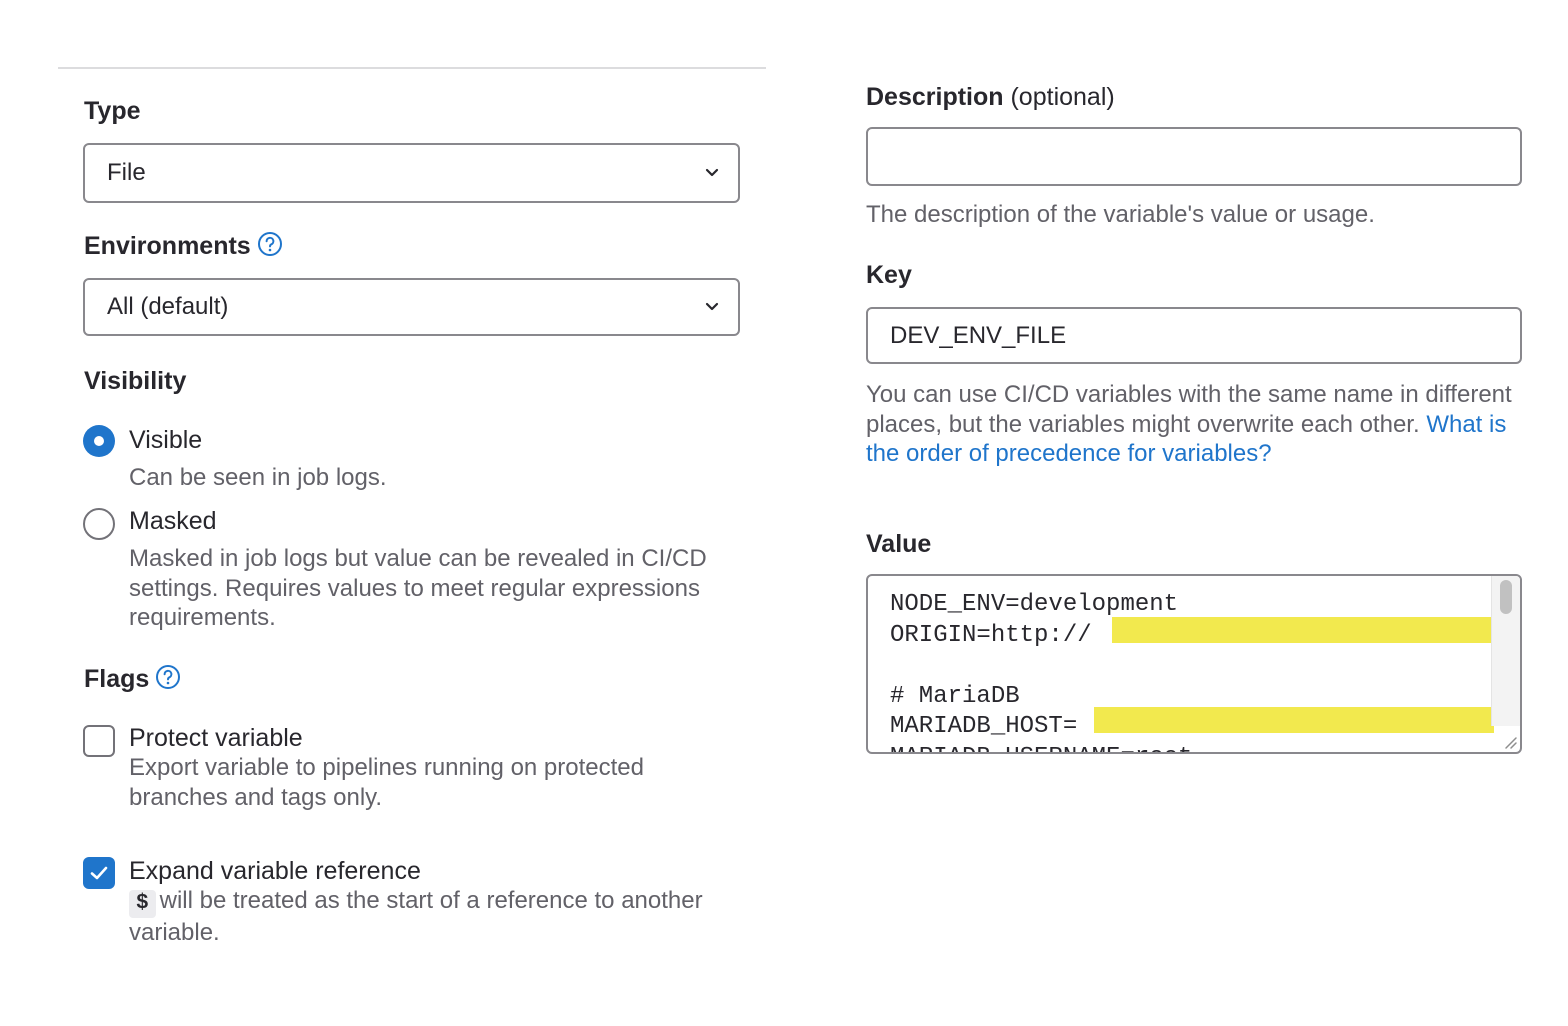 This screenshot has height=1026, width=1568. Describe the element at coordinates (1505, 651) in the screenshot. I see `value-scrollbar` at that location.